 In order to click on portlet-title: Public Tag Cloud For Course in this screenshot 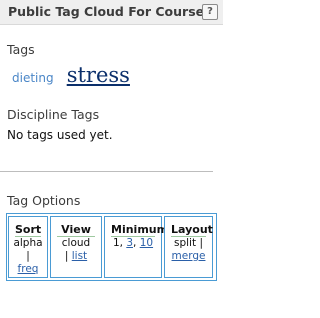, I will do `click(106, 11)`.